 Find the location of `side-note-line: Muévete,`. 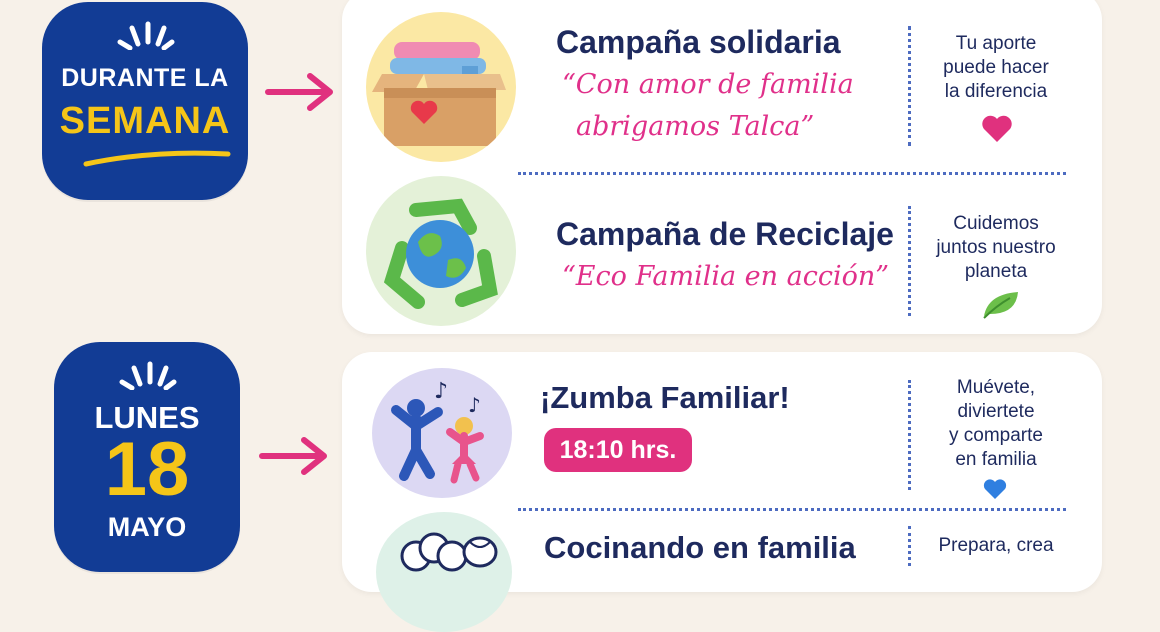

side-note-line: Muévete, is located at coordinates (996, 387).